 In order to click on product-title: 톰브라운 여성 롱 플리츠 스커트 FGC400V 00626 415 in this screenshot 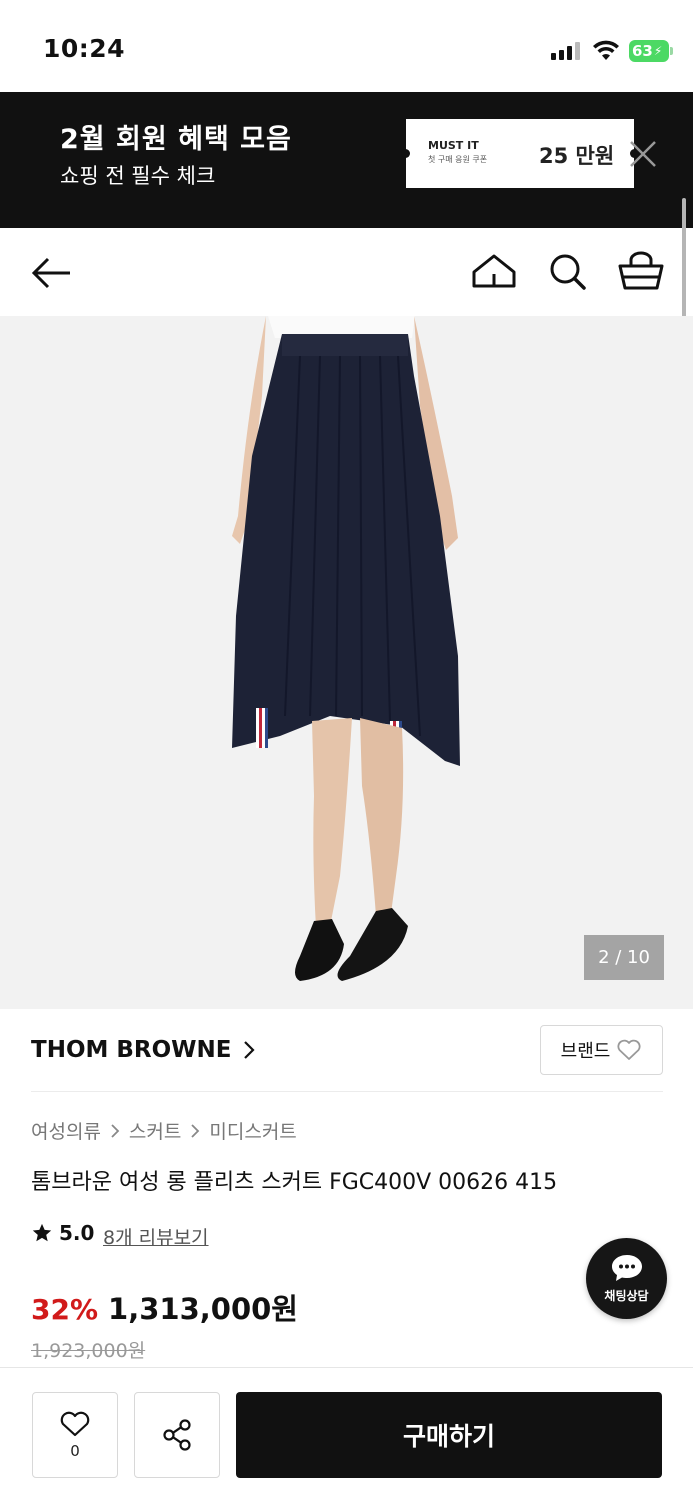, I will do `click(294, 1182)`.